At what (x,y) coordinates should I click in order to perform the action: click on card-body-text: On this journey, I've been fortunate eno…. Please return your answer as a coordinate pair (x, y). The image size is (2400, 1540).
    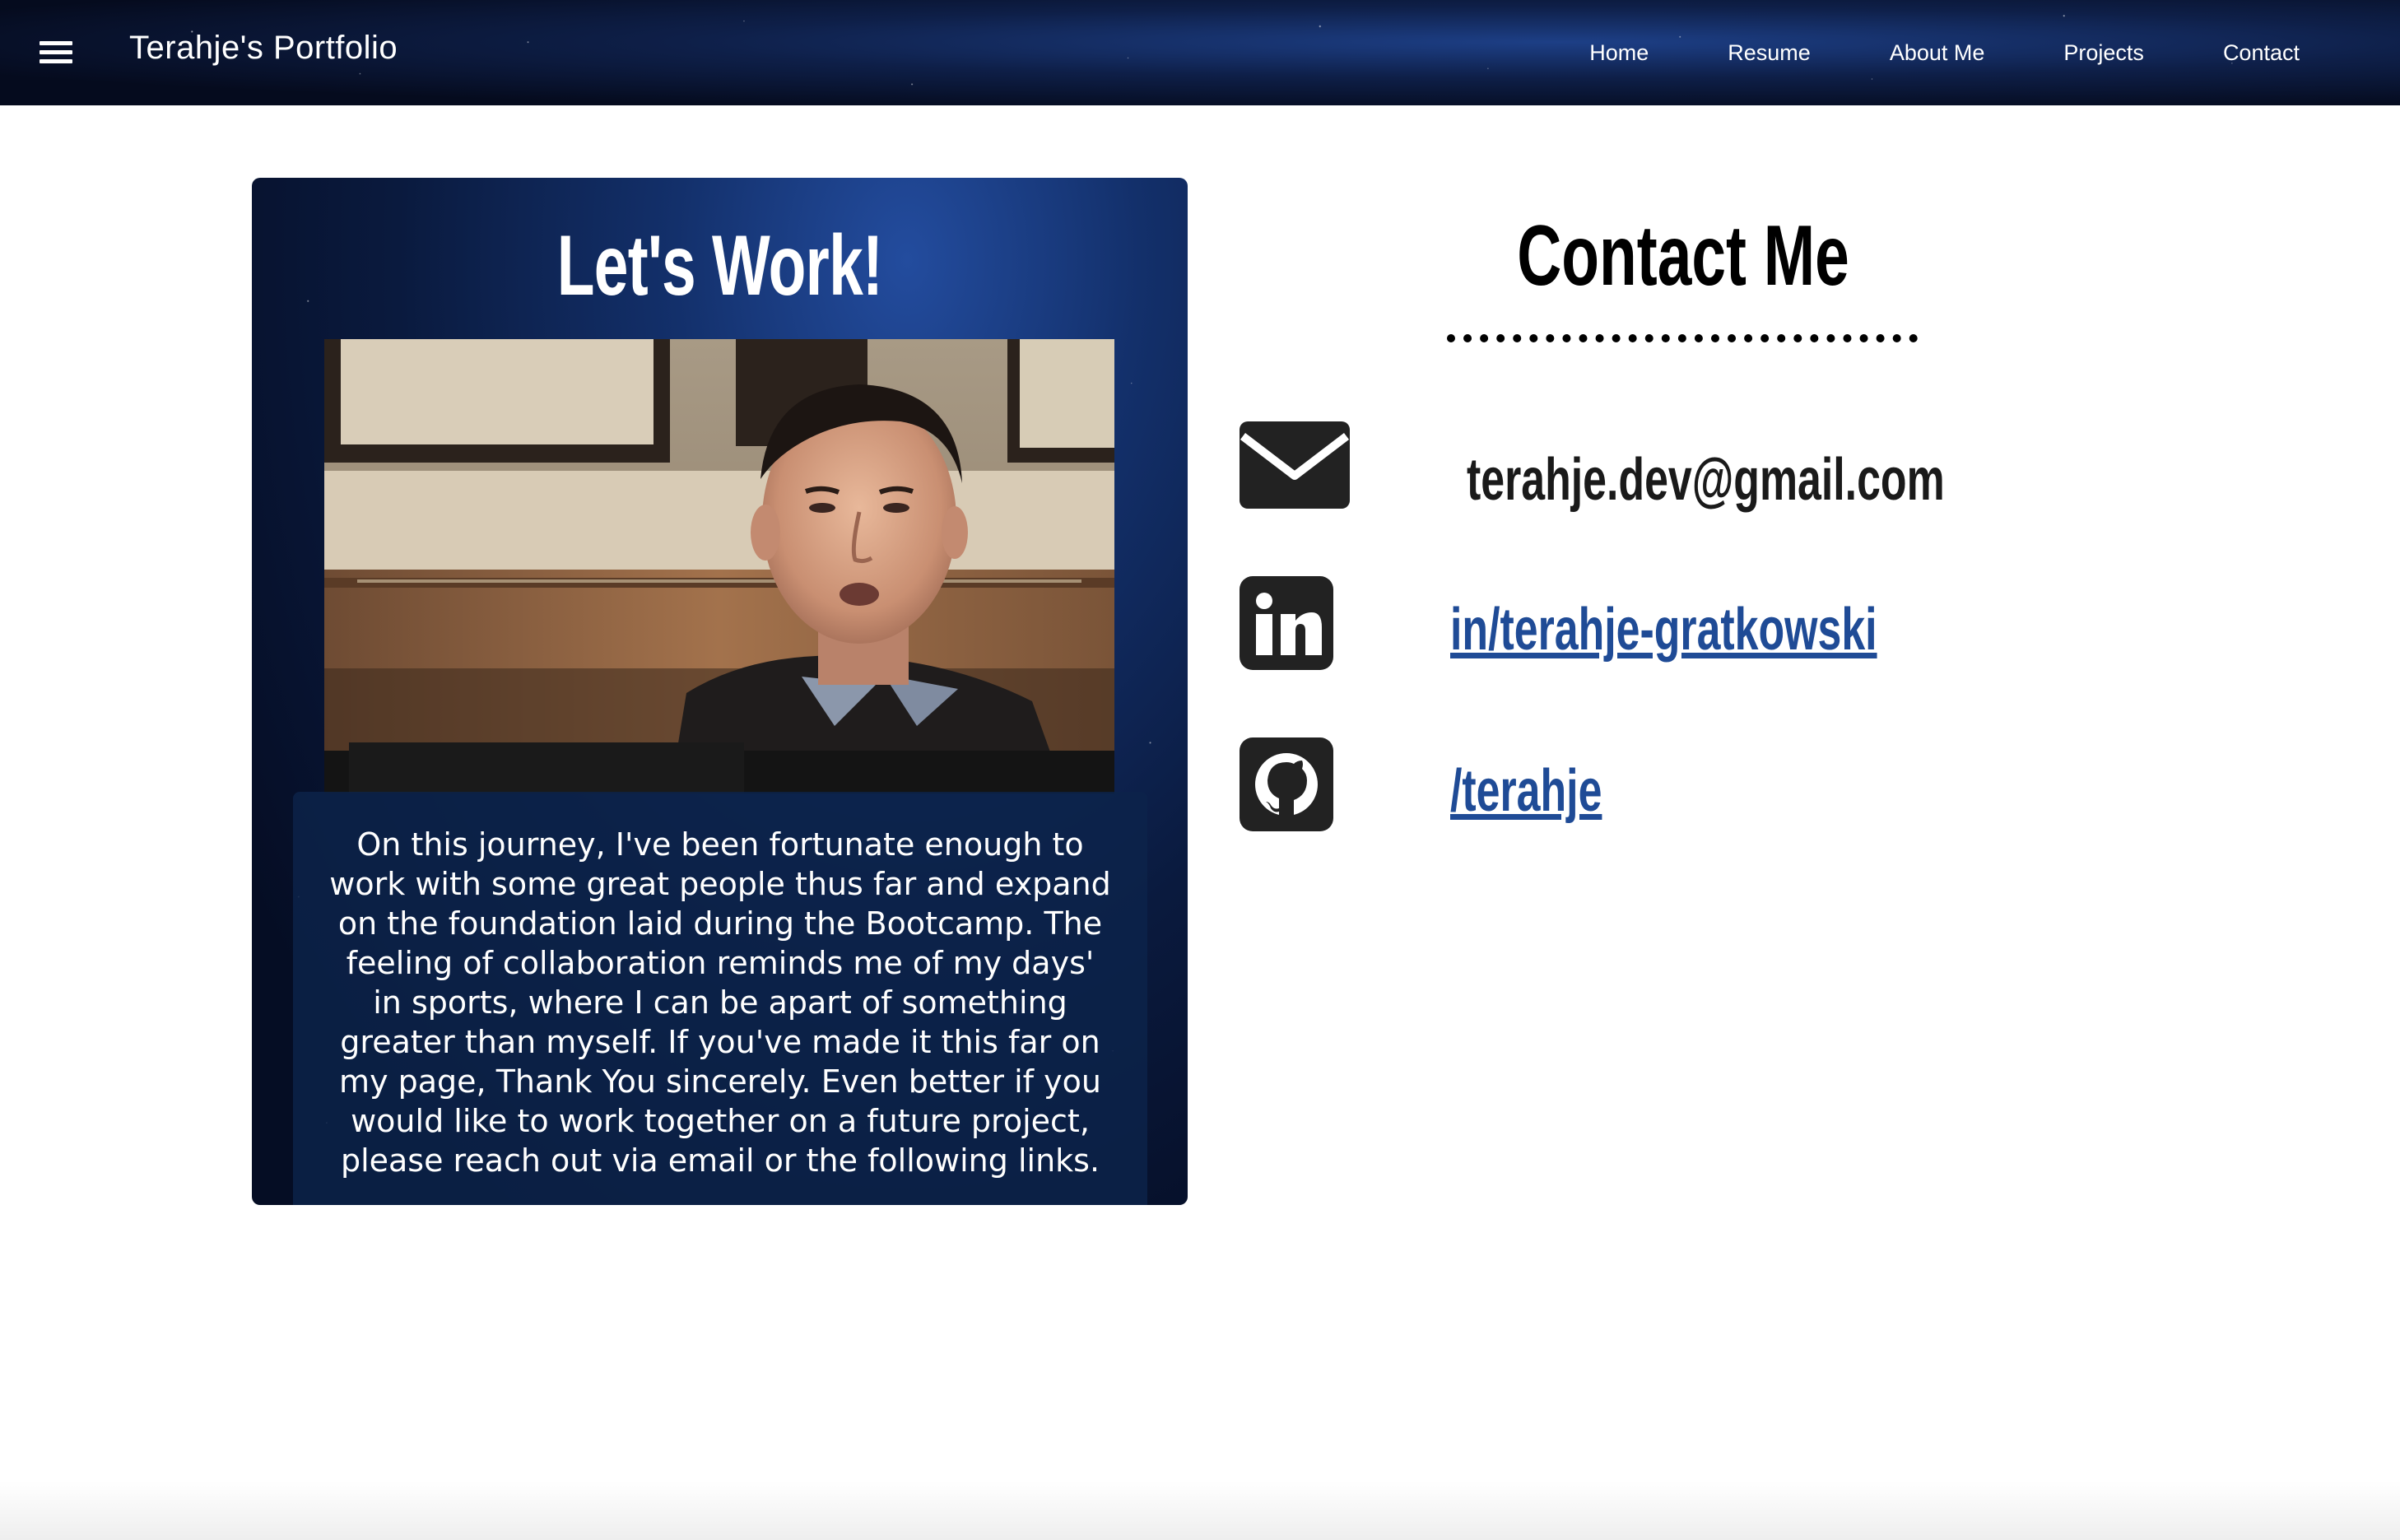
    Looking at the image, I should click on (720, 1003).